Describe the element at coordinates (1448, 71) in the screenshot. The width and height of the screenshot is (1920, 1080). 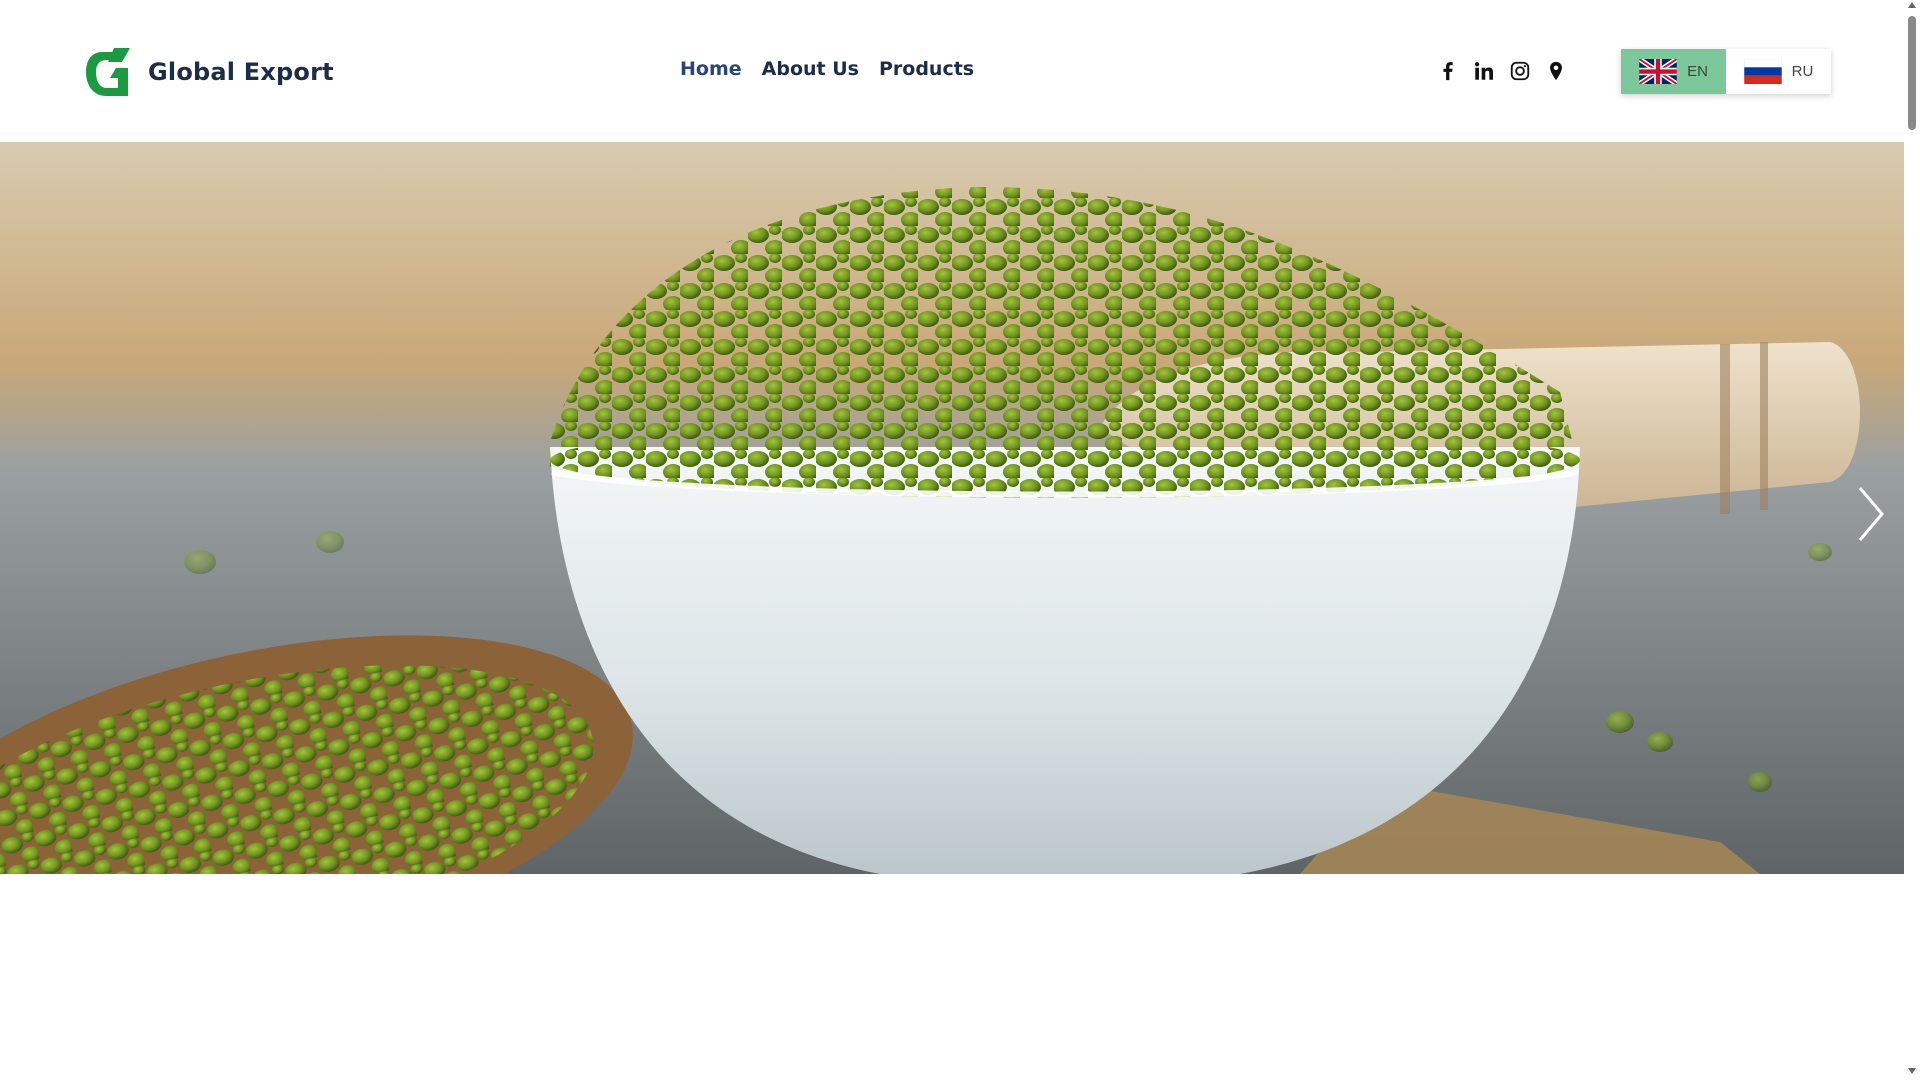
I see `facebook-icon` at that location.